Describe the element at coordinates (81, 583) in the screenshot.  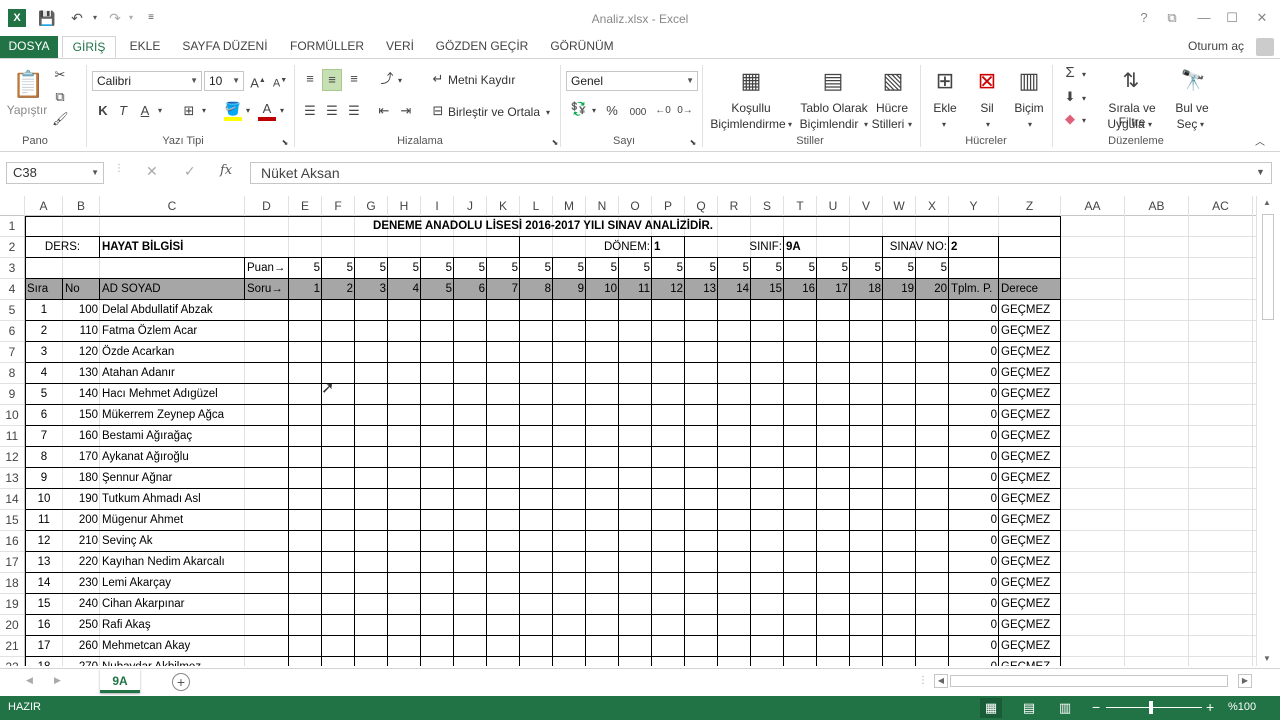
I see `student-no: 230` at that location.